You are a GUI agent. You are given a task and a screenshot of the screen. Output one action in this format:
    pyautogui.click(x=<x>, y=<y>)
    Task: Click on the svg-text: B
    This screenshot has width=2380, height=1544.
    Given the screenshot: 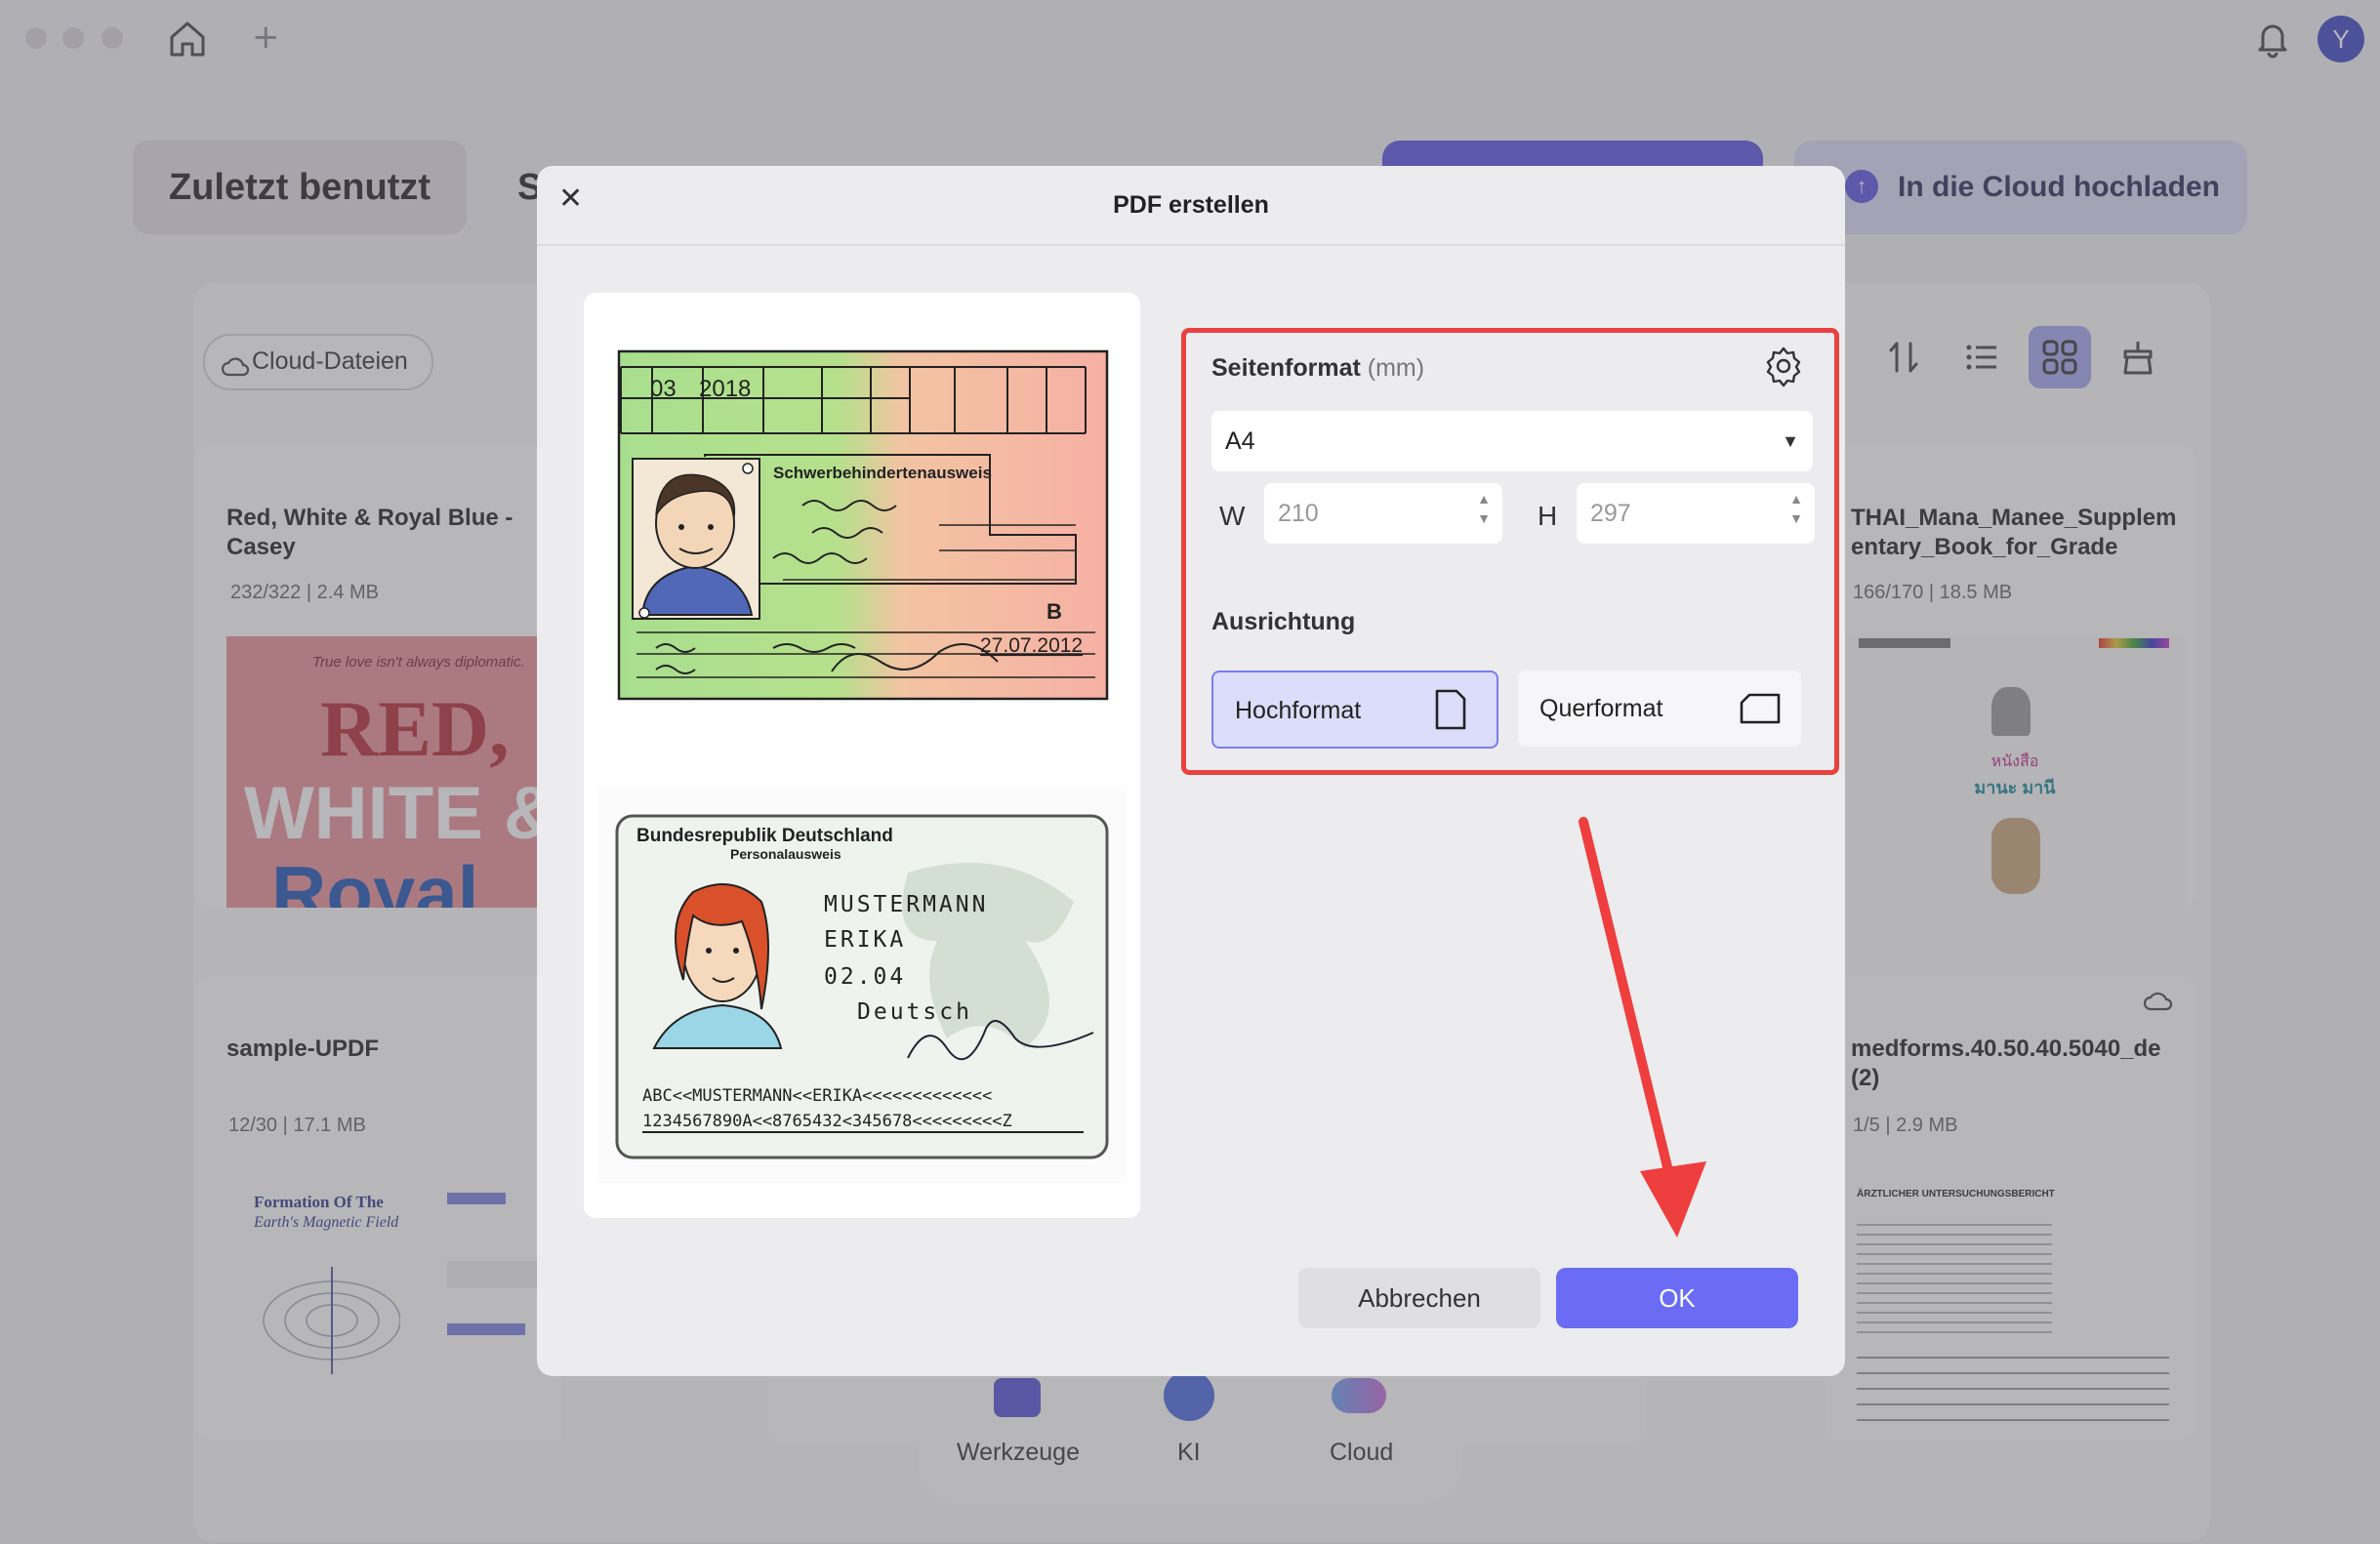 What is the action you would take?
    pyautogui.click(x=1054, y=611)
    